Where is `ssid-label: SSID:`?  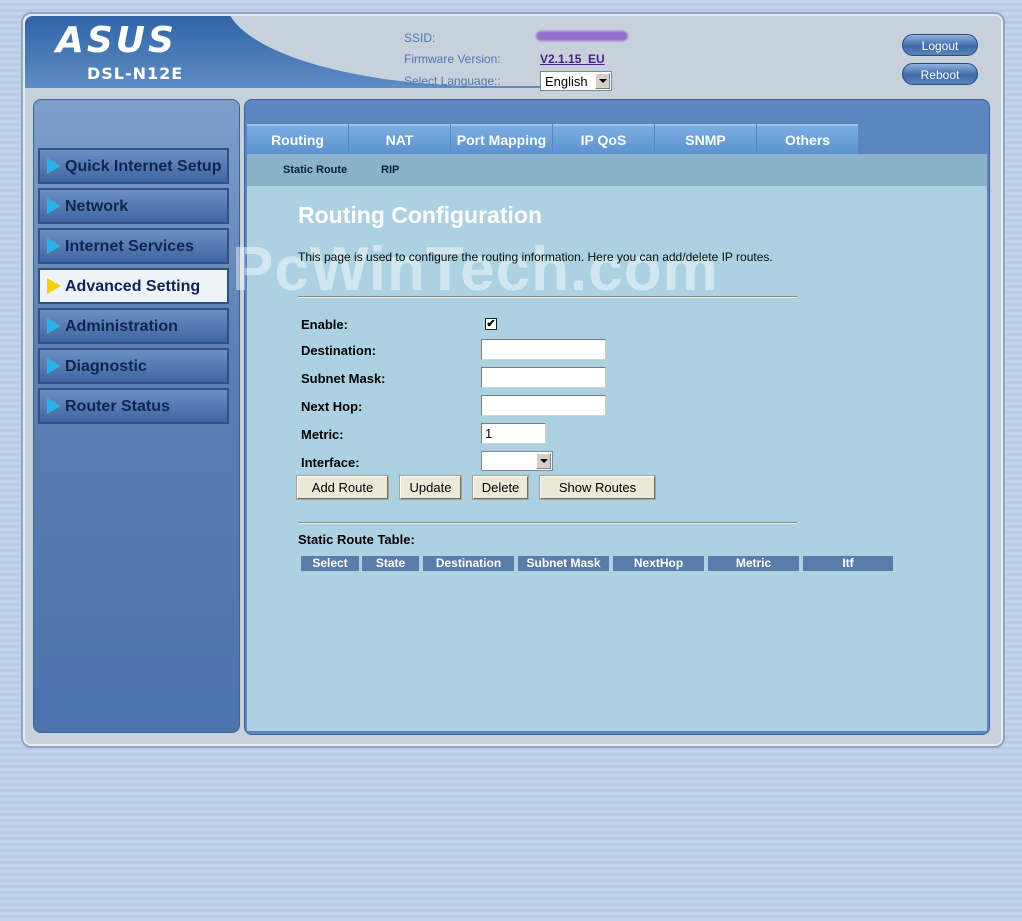
ssid-label: SSID: is located at coordinates (420, 38).